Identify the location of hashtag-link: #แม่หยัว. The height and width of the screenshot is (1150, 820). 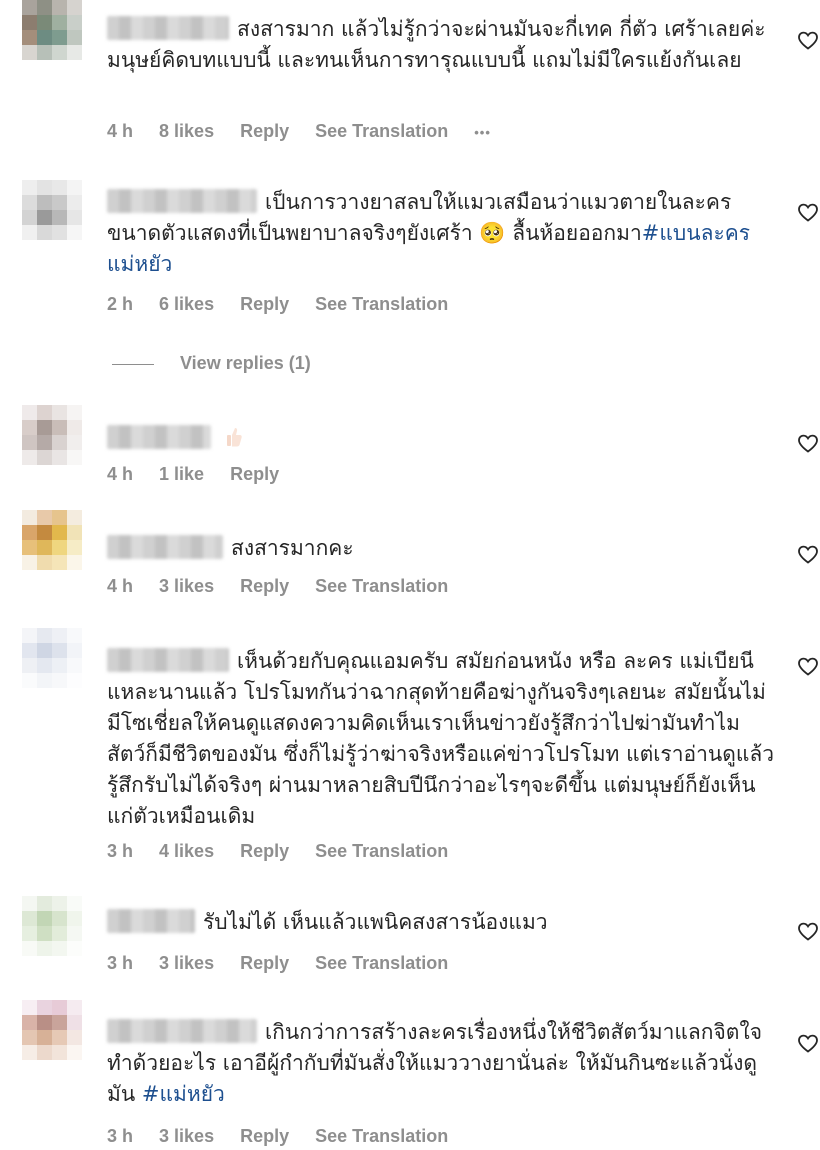
(183, 1094).